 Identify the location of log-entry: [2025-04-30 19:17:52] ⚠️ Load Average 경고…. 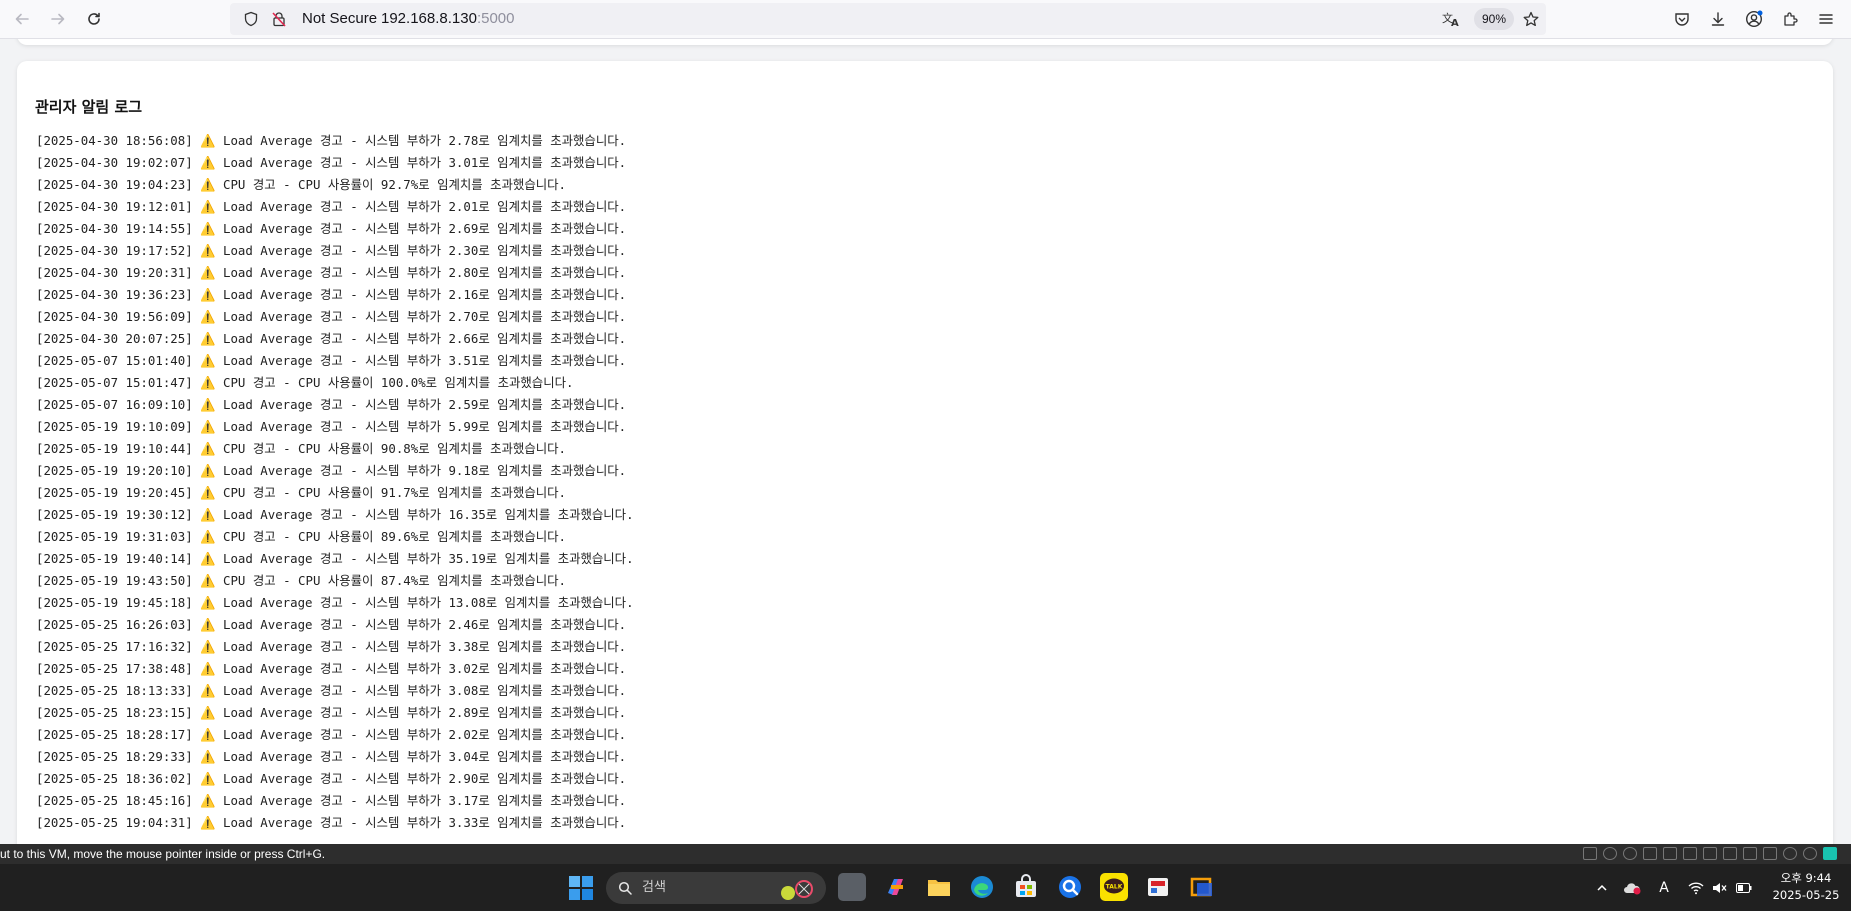
(331, 250).